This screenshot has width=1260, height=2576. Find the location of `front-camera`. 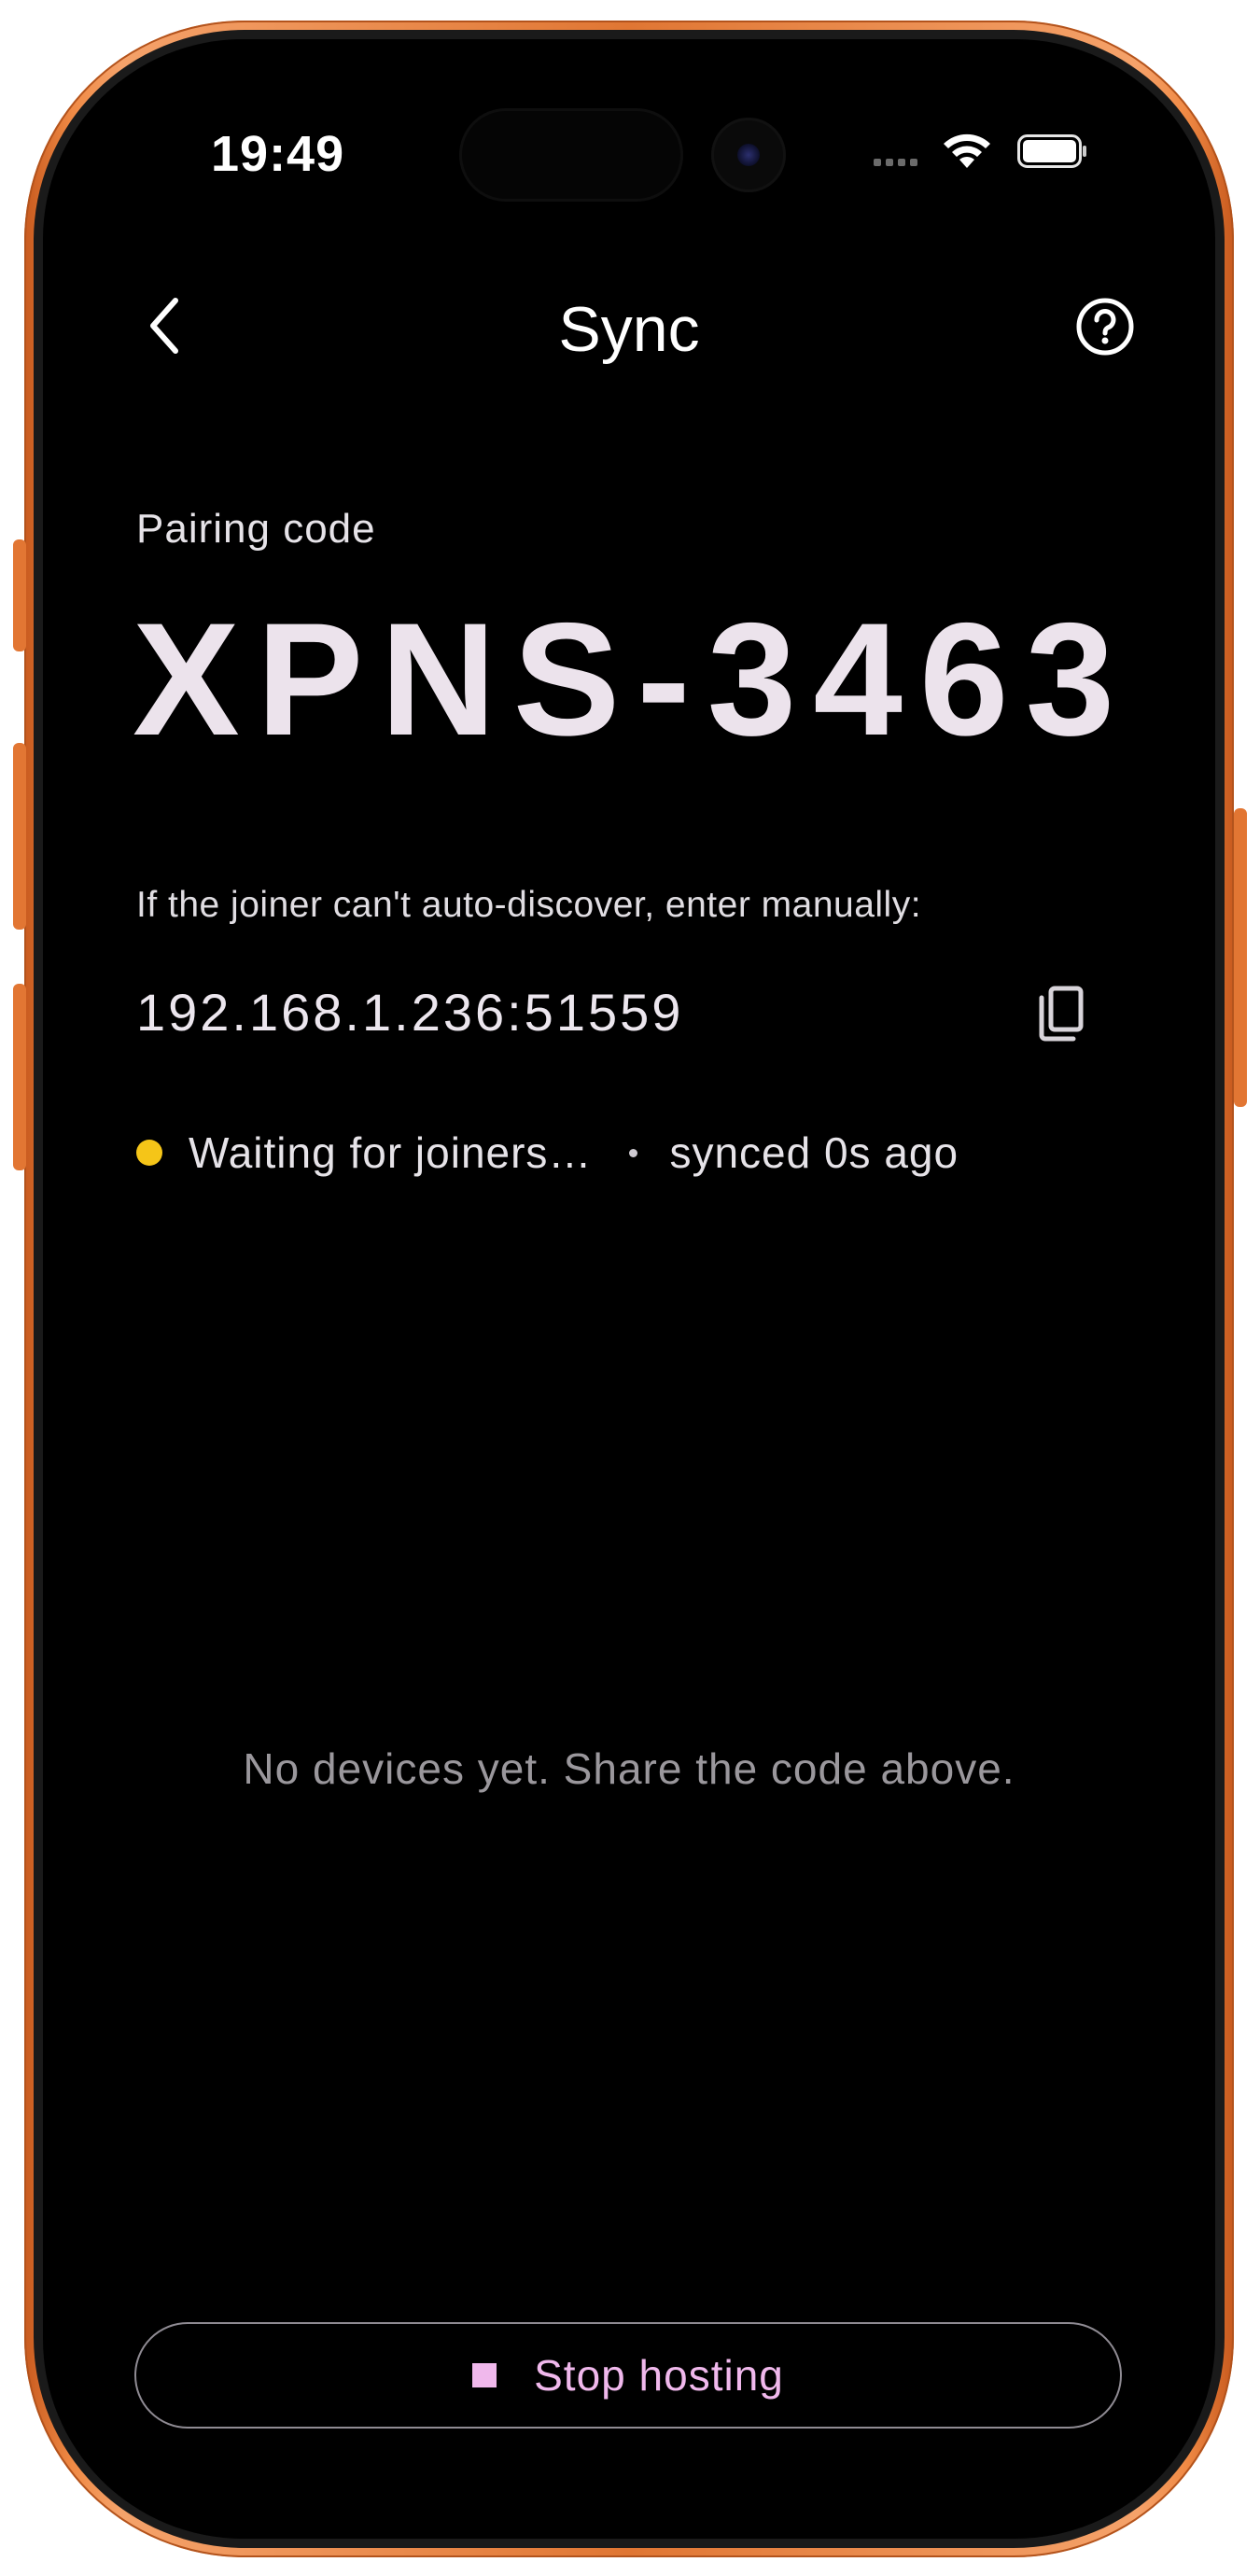

front-camera is located at coordinates (748, 155).